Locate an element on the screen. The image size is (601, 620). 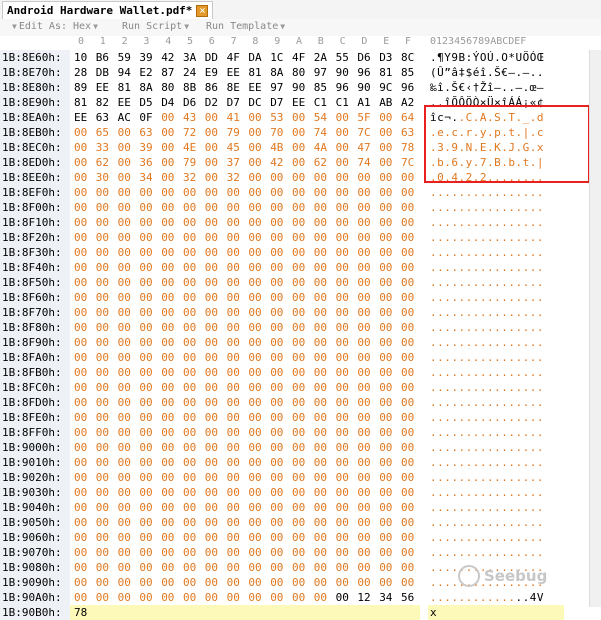
hex-byte: D7 is located at coordinates (237, 102).